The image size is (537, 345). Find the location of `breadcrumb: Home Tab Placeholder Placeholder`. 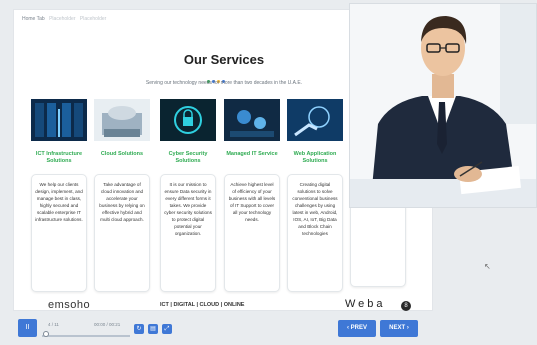

breadcrumb: Home Tab Placeholder Placeholder is located at coordinates (65, 19).